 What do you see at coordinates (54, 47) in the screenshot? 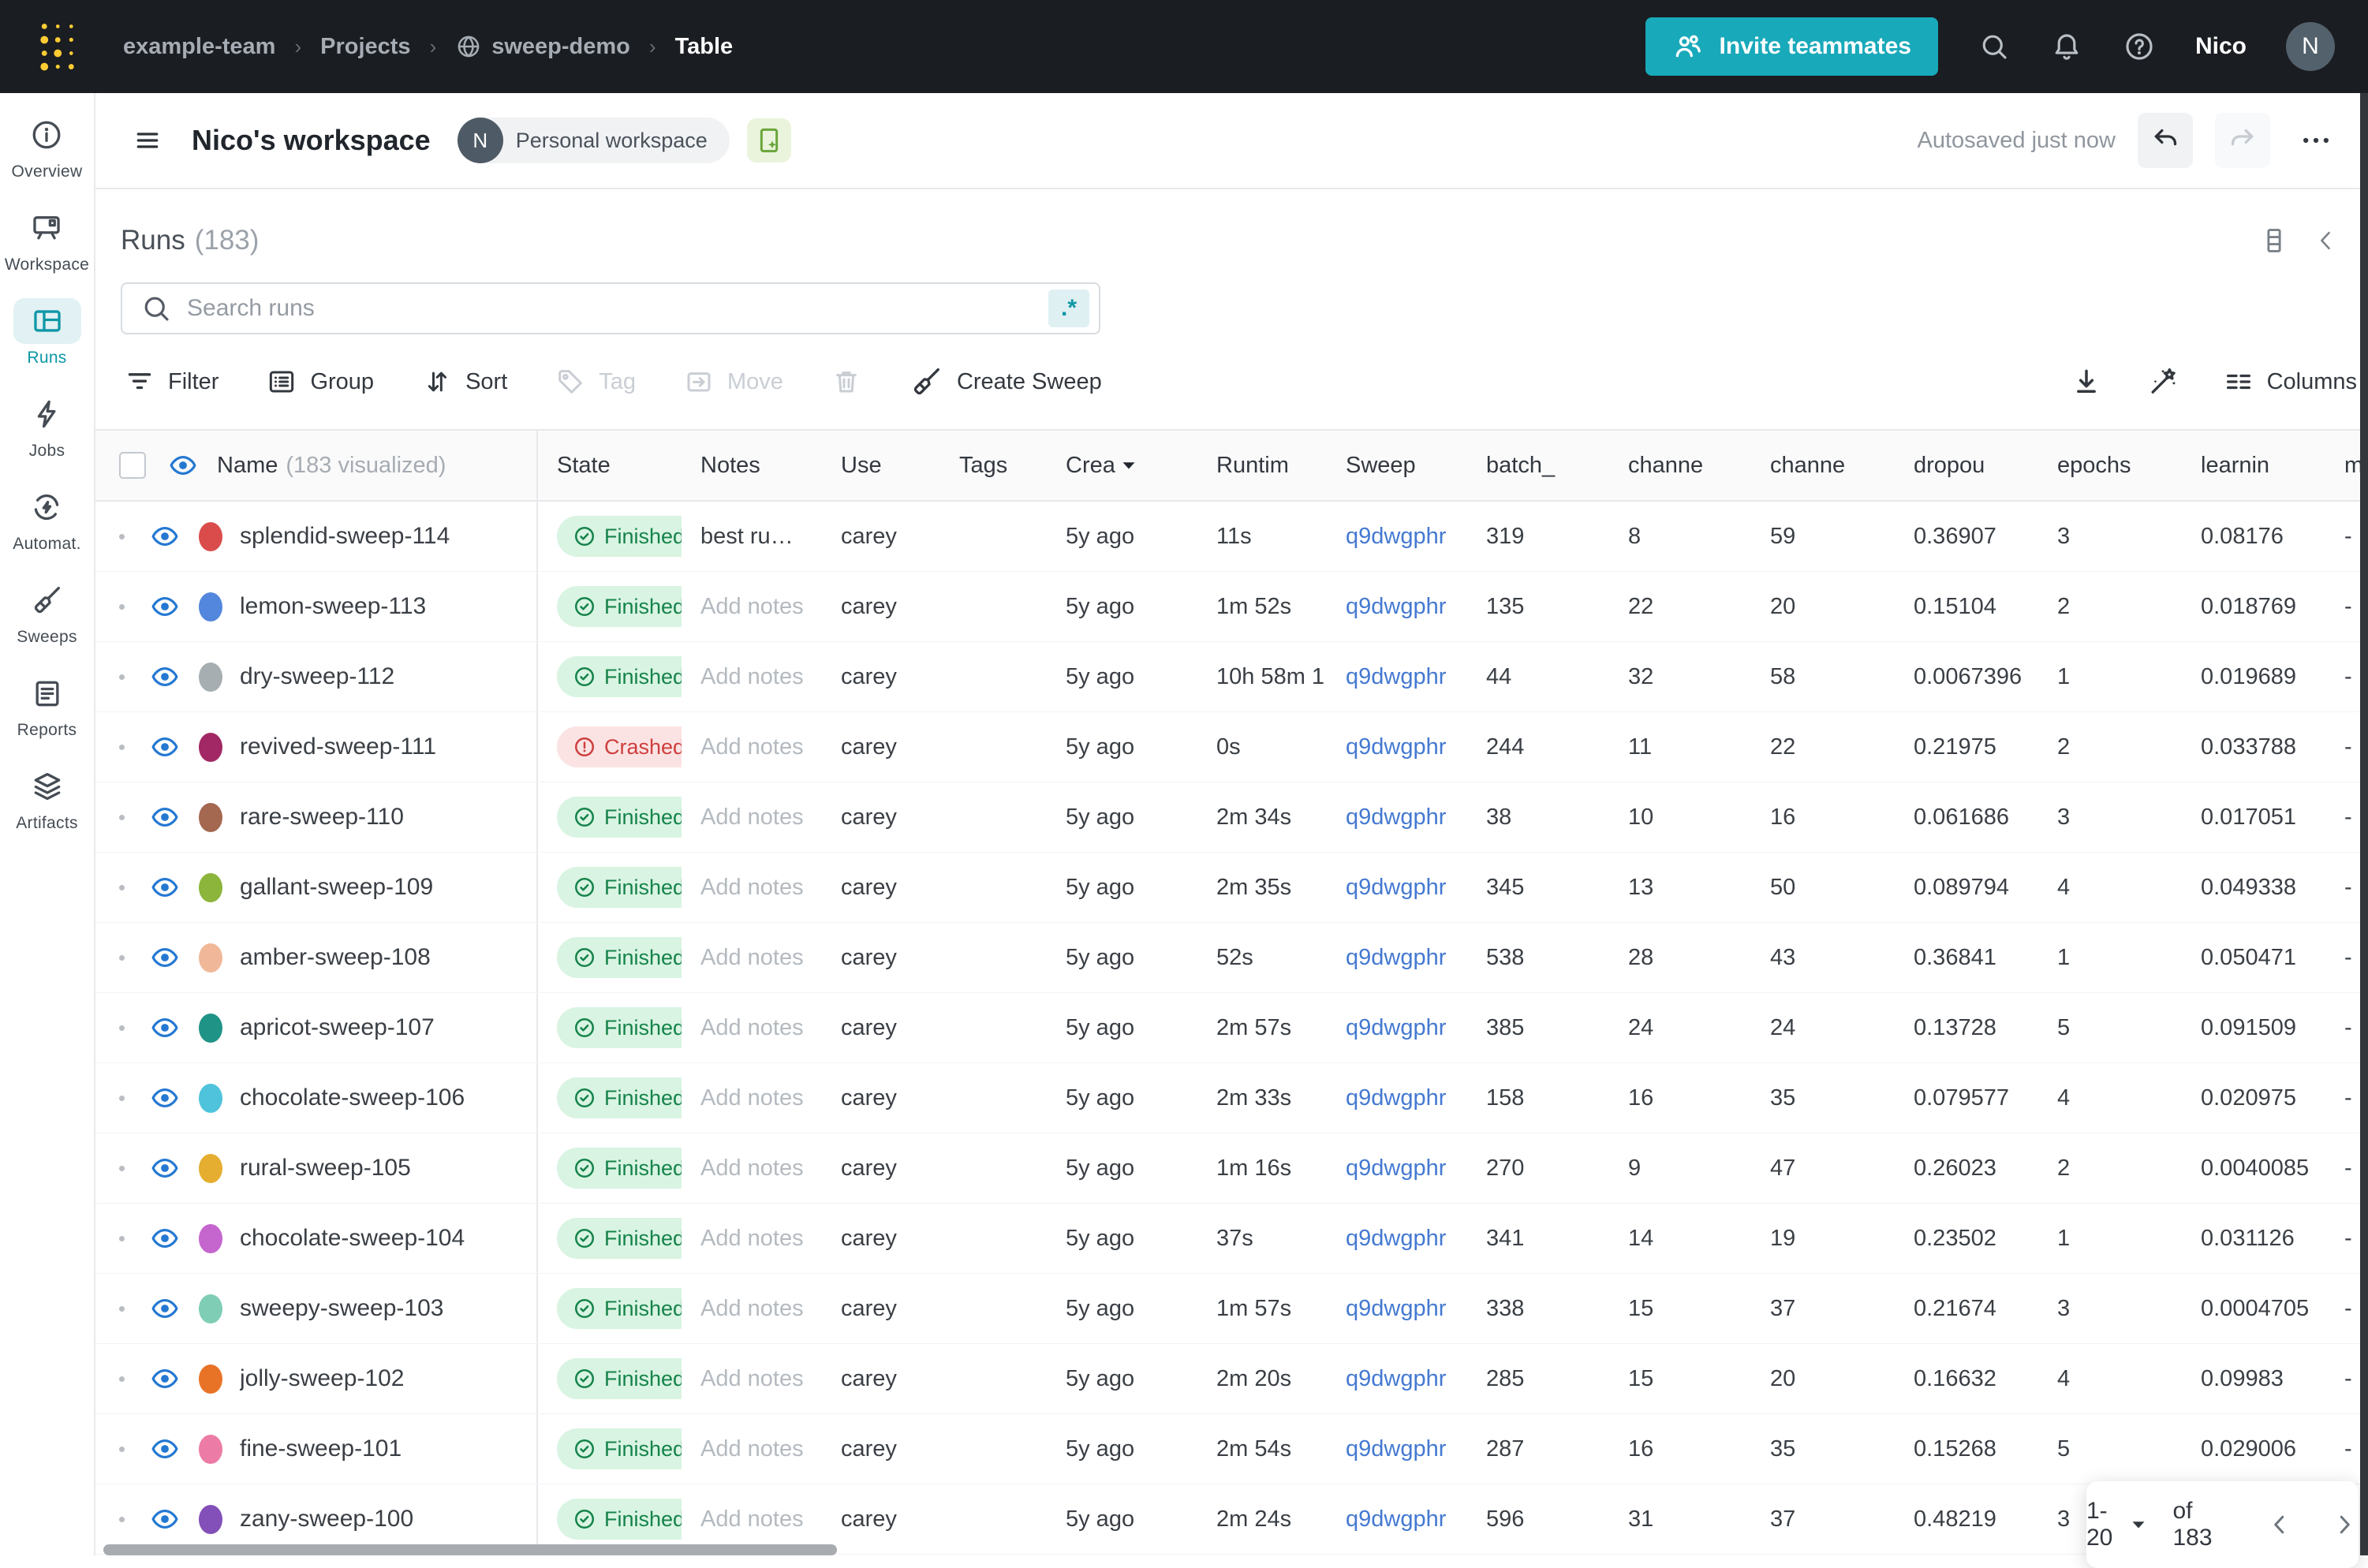
I see `wandb-logo` at bounding box center [54, 47].